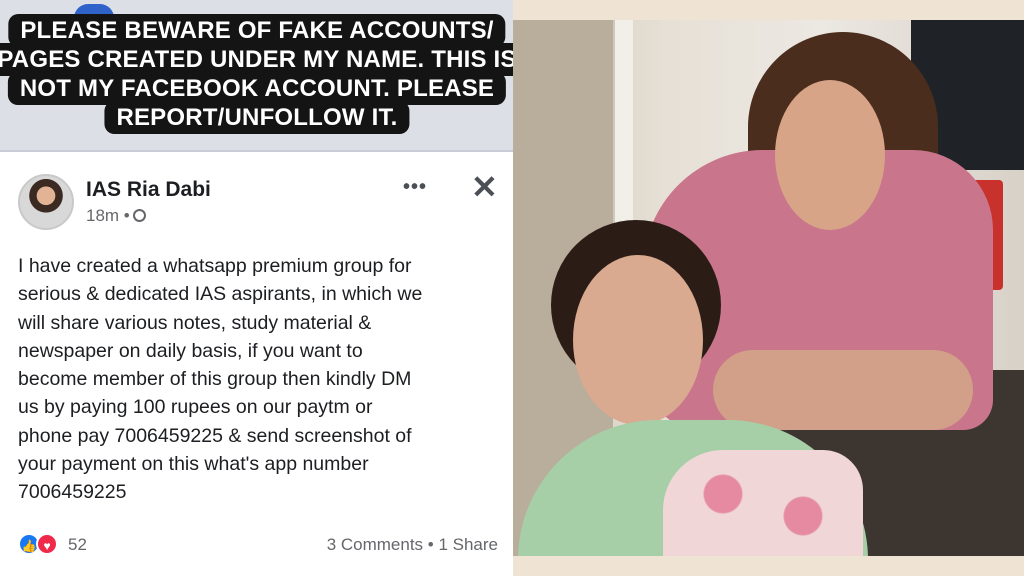 This screenshot has height=576, width=1024. Describe the element at coordinates (190, 350) in the screenshot. I see `post-text-line: newspaper on daily basis, if you want to` at that location.